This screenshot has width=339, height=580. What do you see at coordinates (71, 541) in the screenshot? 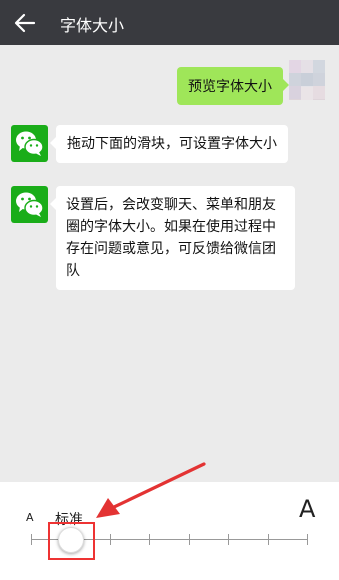
I see `annotation-highlight-box` at bounding box center [71, 541].